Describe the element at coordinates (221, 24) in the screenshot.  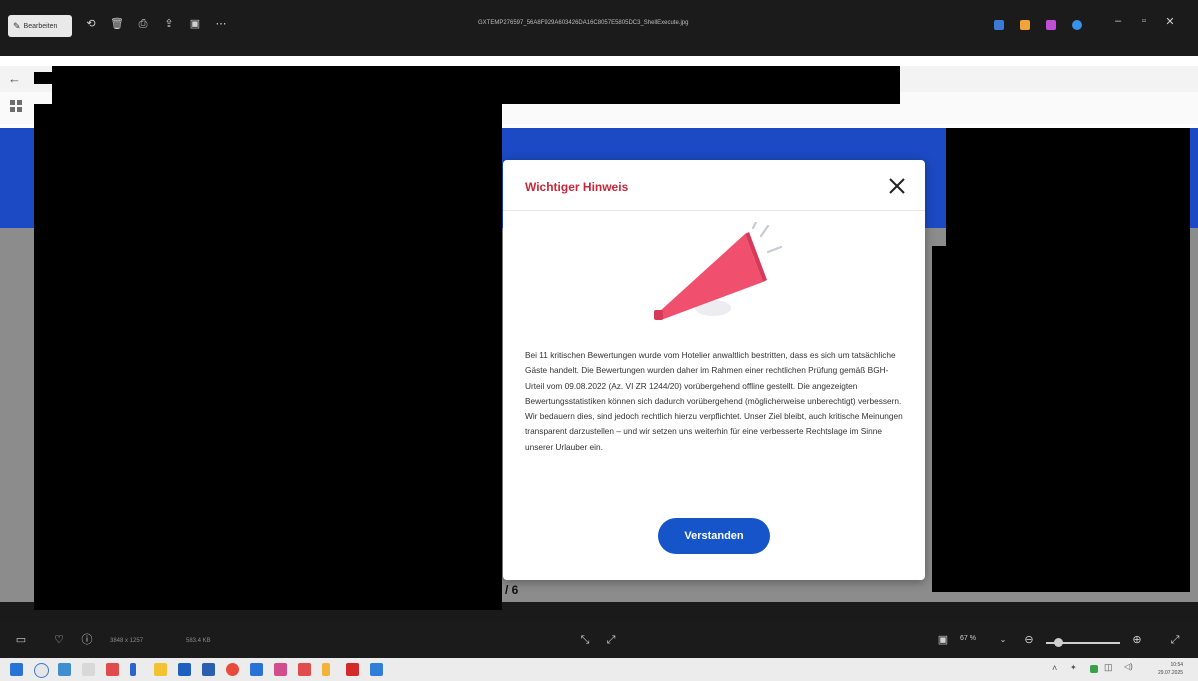
I see `more-icon: ⋯` at that location.